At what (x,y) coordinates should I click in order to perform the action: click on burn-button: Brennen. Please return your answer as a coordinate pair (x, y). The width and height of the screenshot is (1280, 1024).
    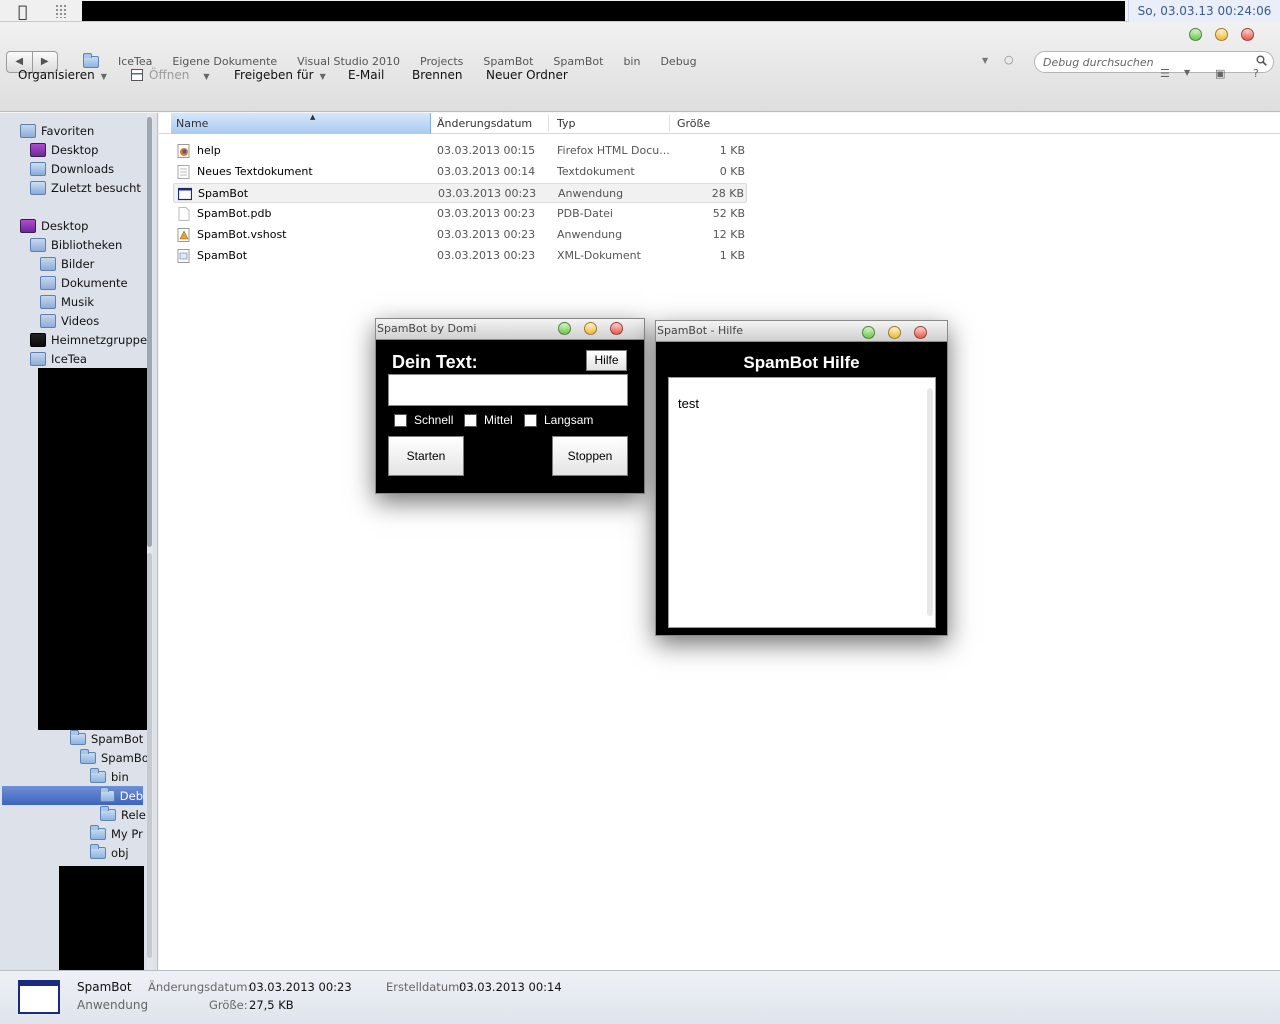
    Looking at the image, I should click on (437, 75).